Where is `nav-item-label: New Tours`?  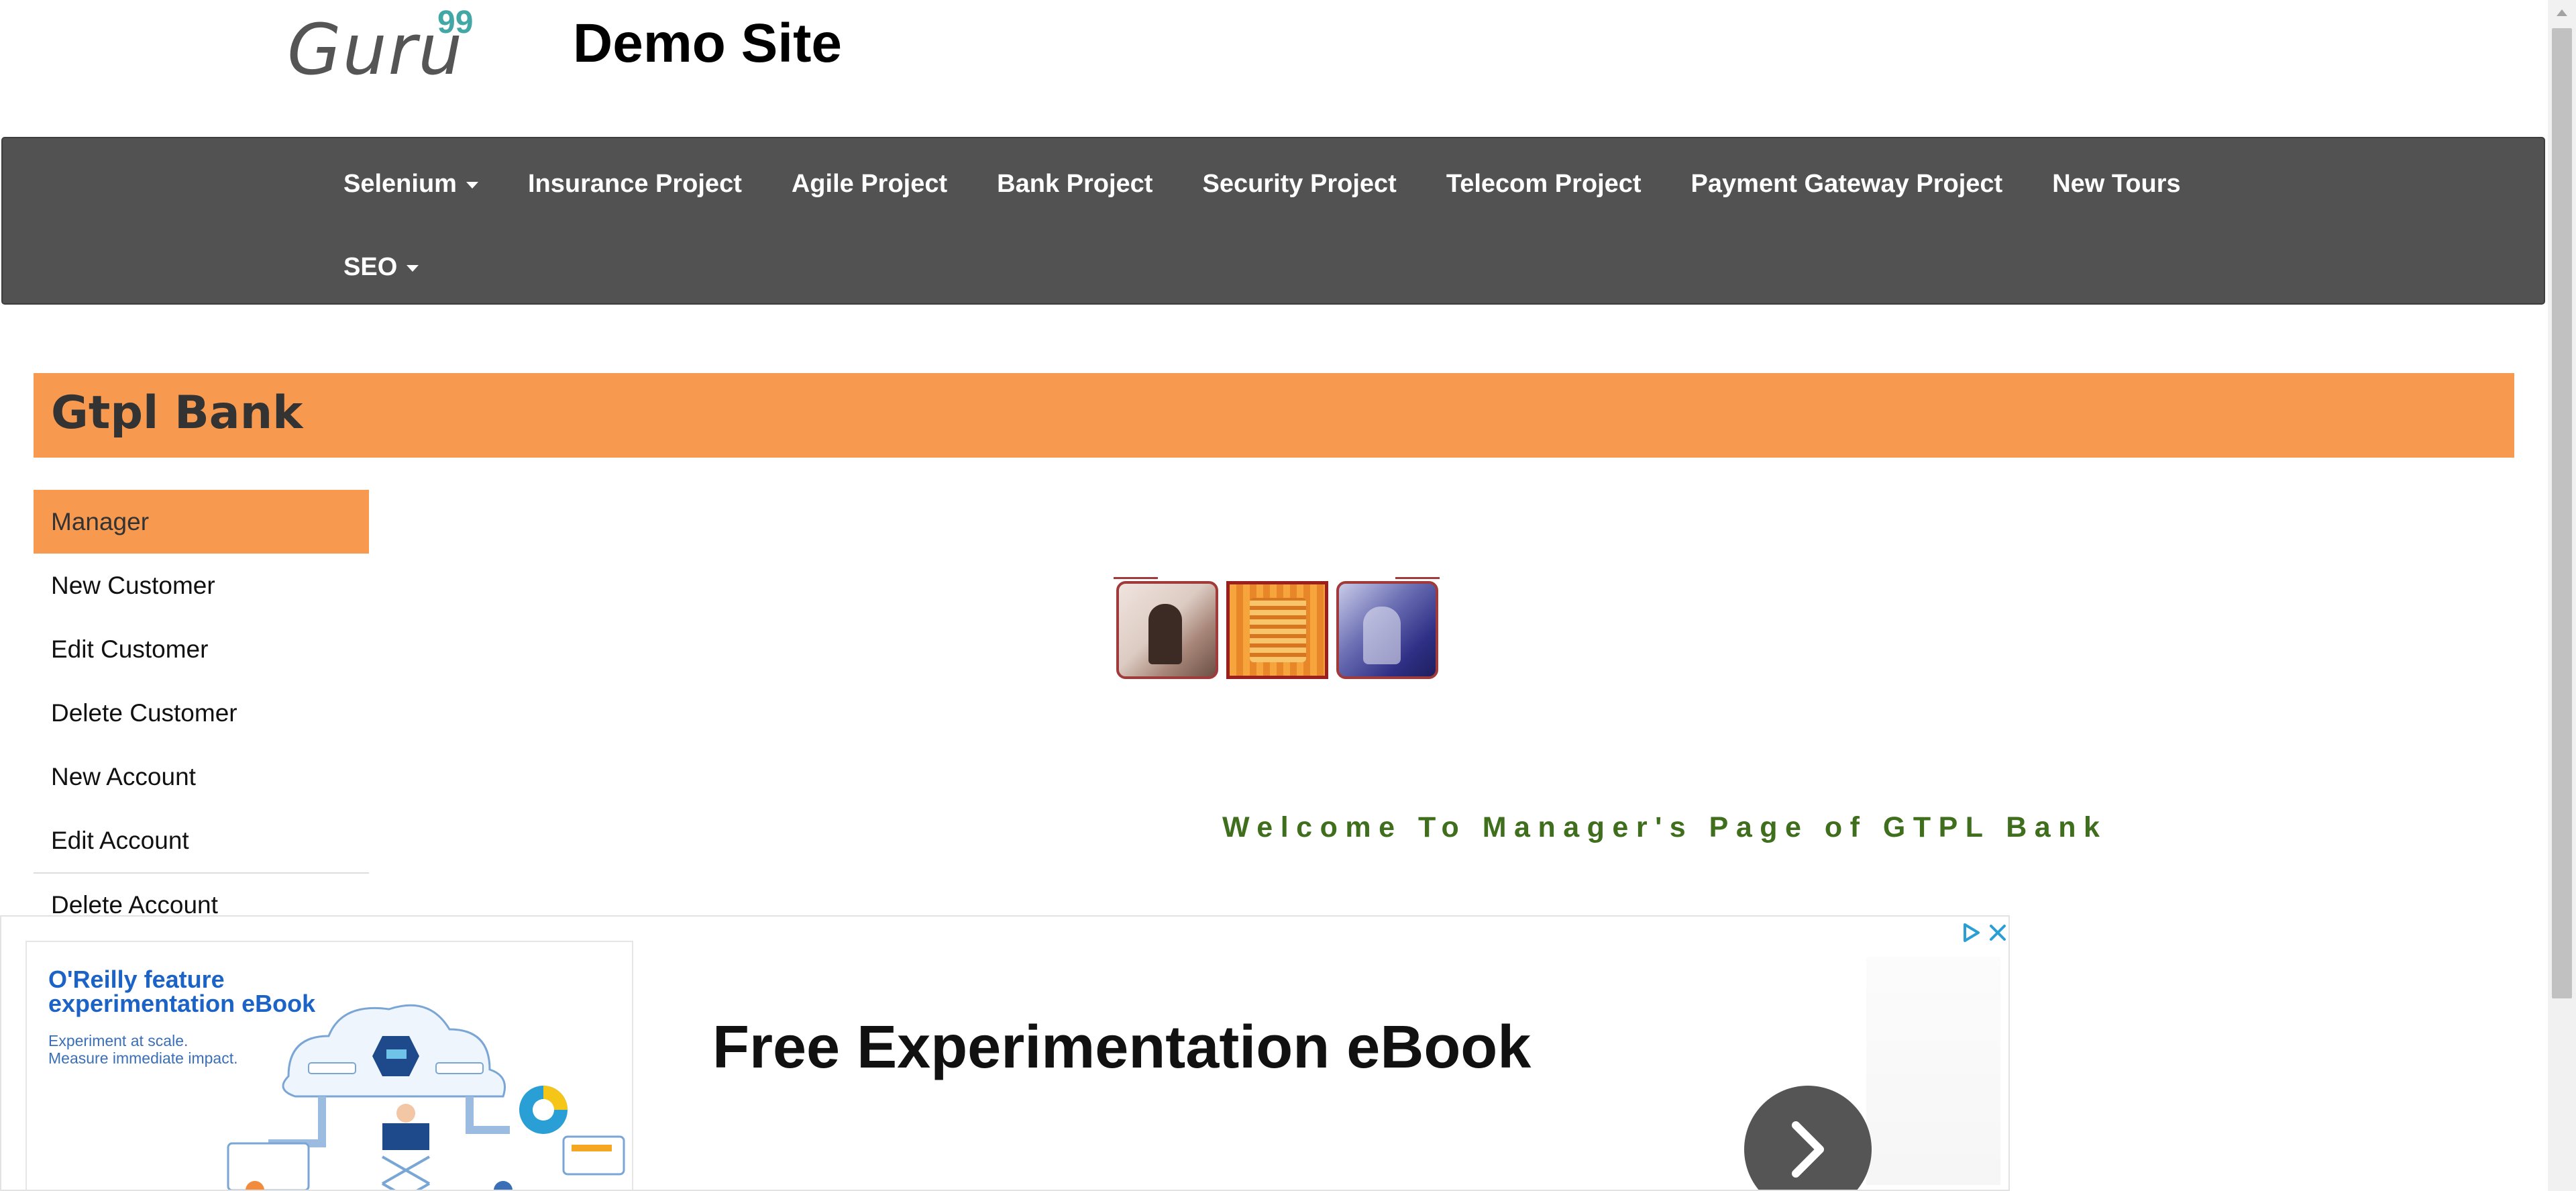 nav-item-label: New Tours is located at coordinates (2116, 183).